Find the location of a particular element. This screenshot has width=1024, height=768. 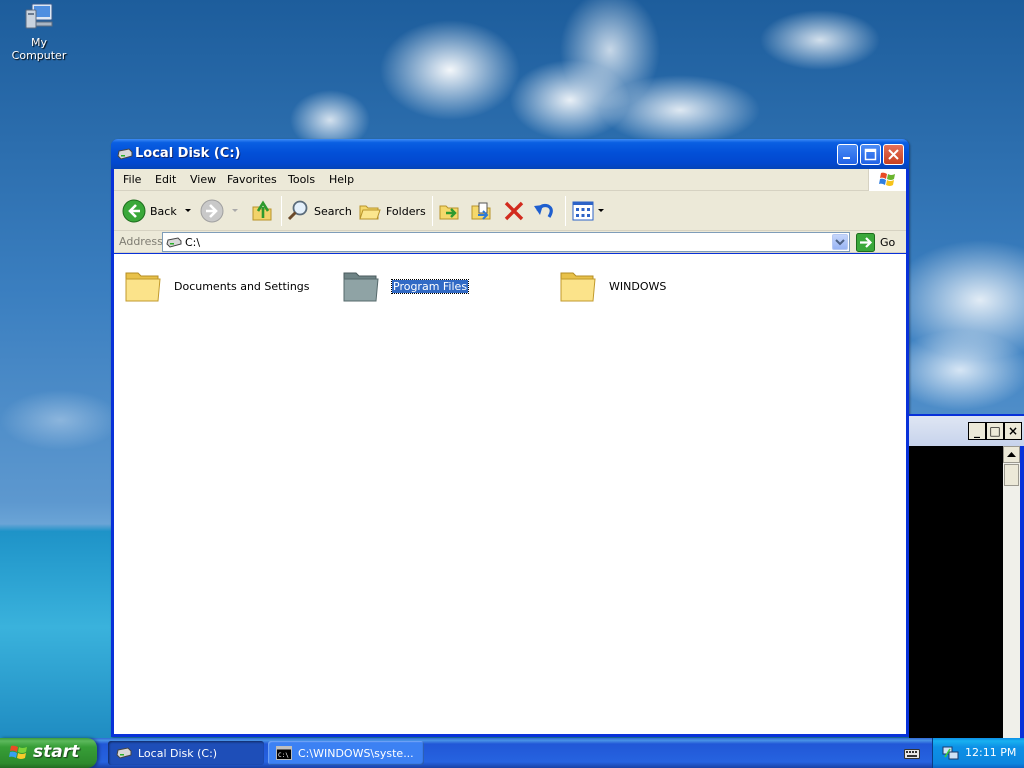

console-close-button: × is located at coordinates (1013, 431).